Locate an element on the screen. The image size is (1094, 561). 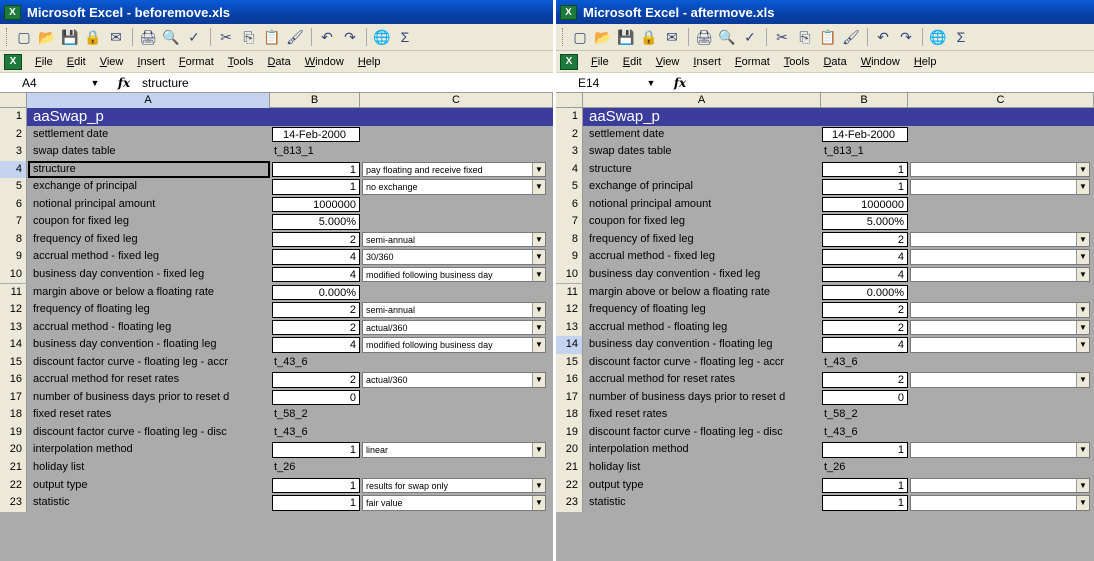
chevron-down-icon: ▼ is located at coordinates (651, 83).